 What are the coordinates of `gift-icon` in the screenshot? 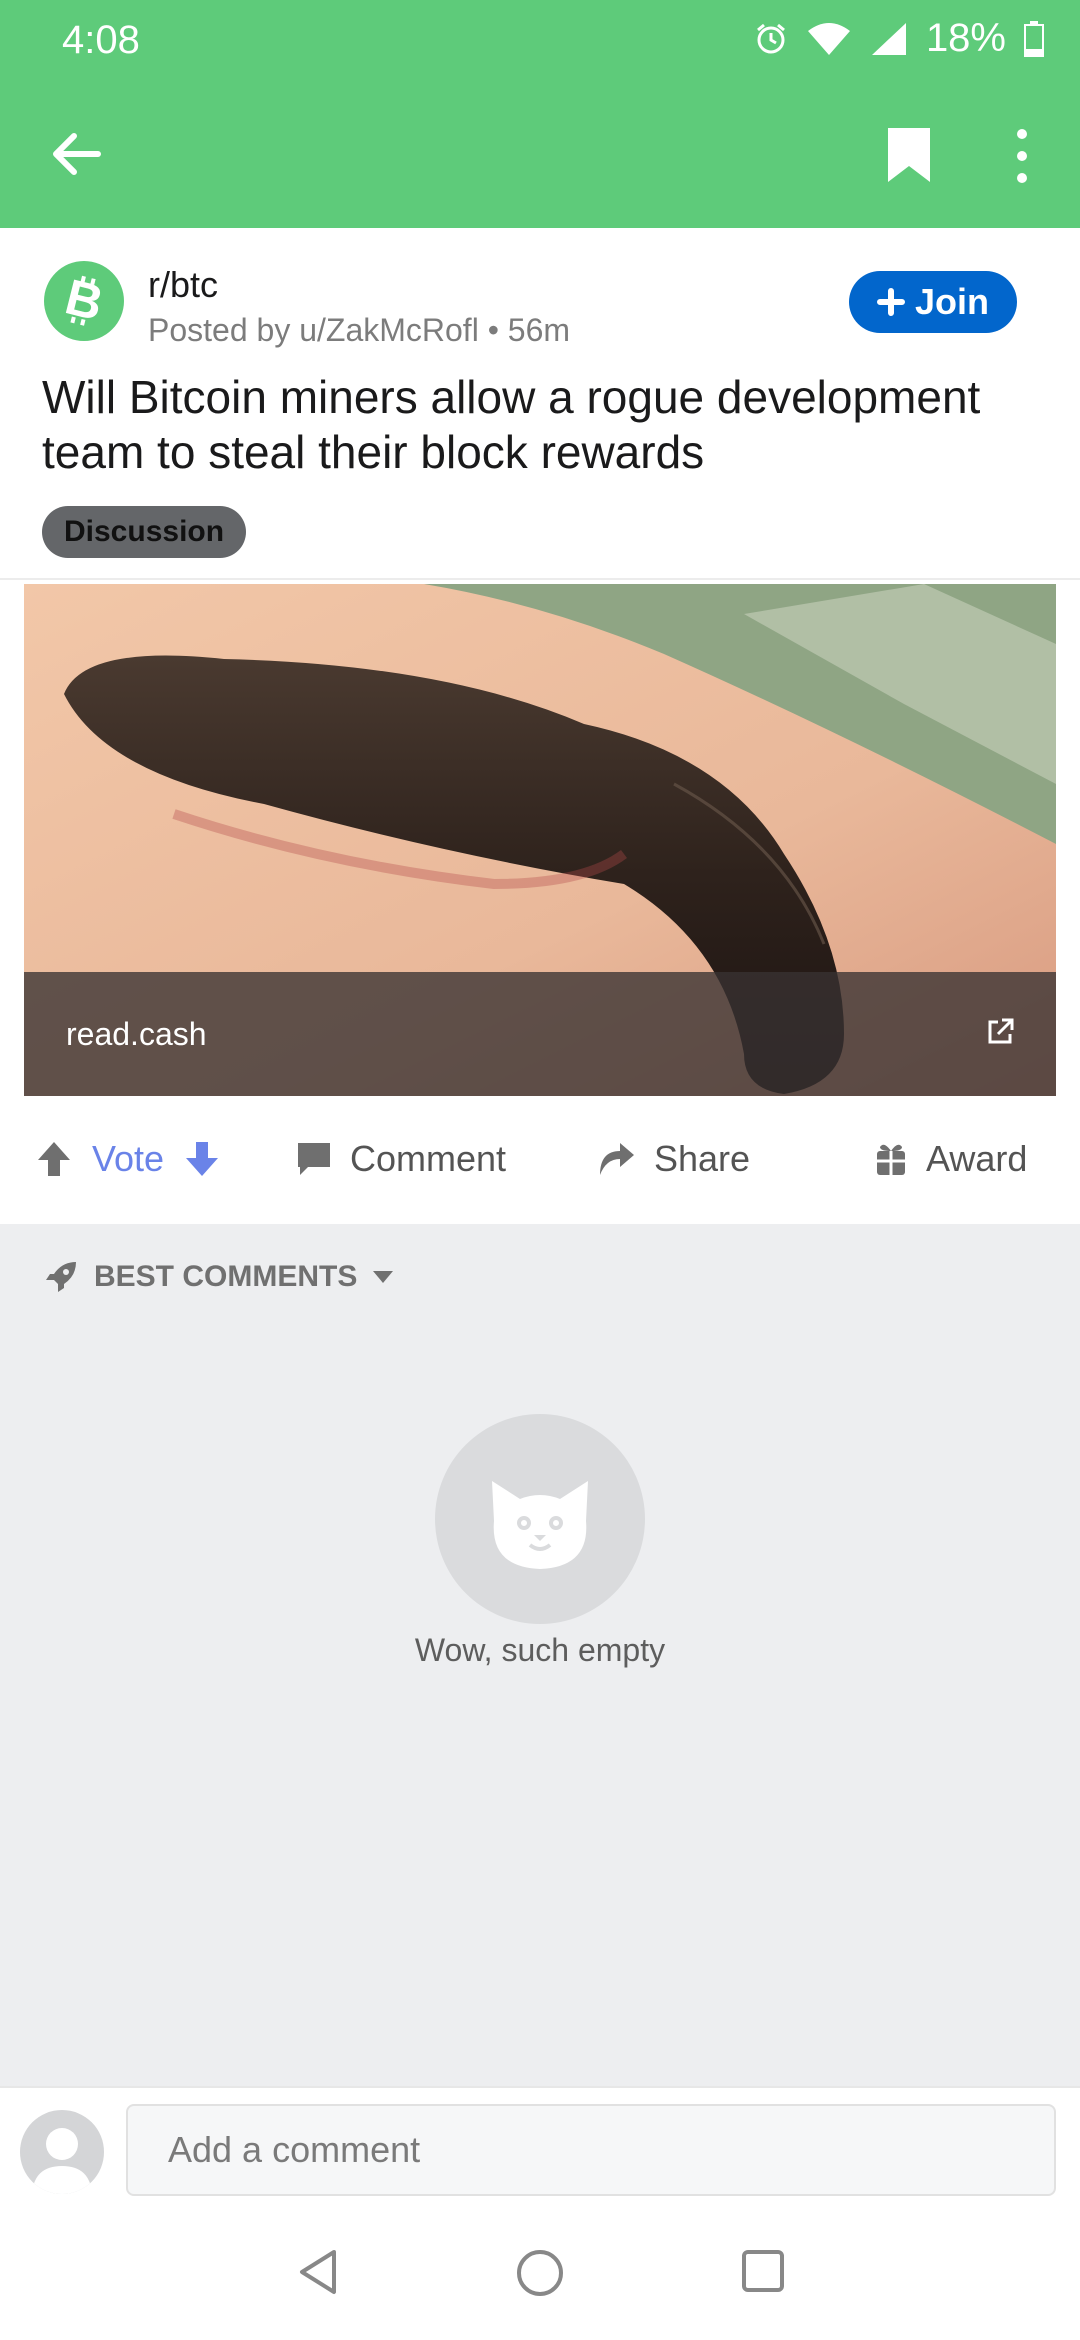 It's located at (891, 1159).